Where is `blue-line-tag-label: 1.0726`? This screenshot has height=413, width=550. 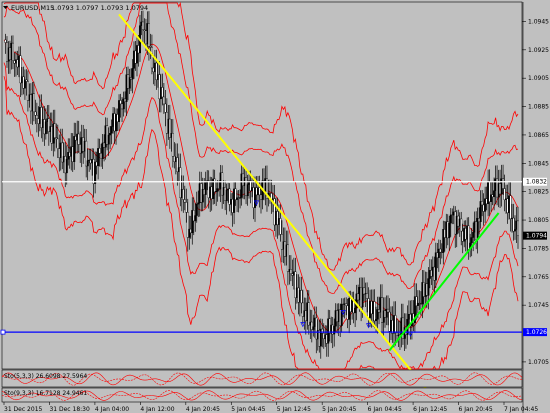
blue-line-tag-label: 1.0726 is located at coordinates (536, 332).